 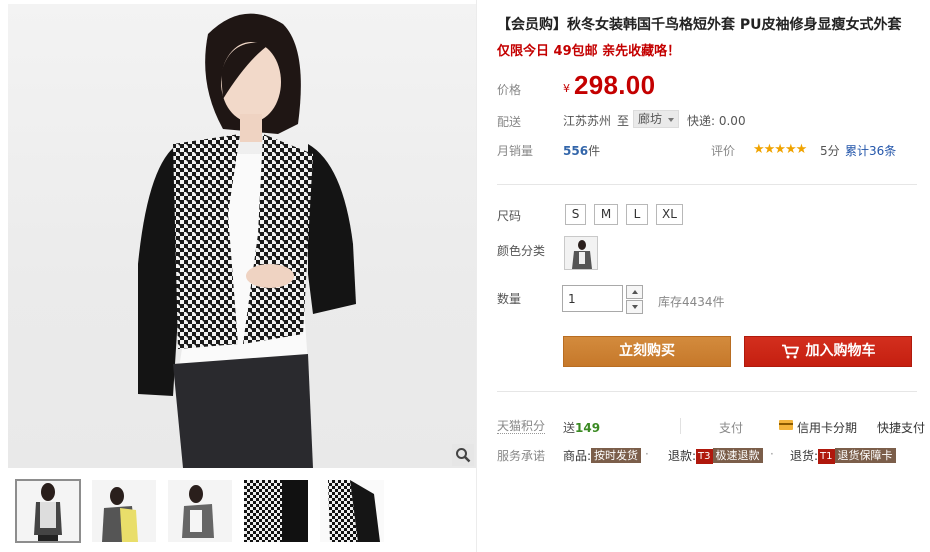 What do you see at coordinates (804, 456) in the screenshot?
I see `service-return-label: 退货:` at bounding box center [804, 456].